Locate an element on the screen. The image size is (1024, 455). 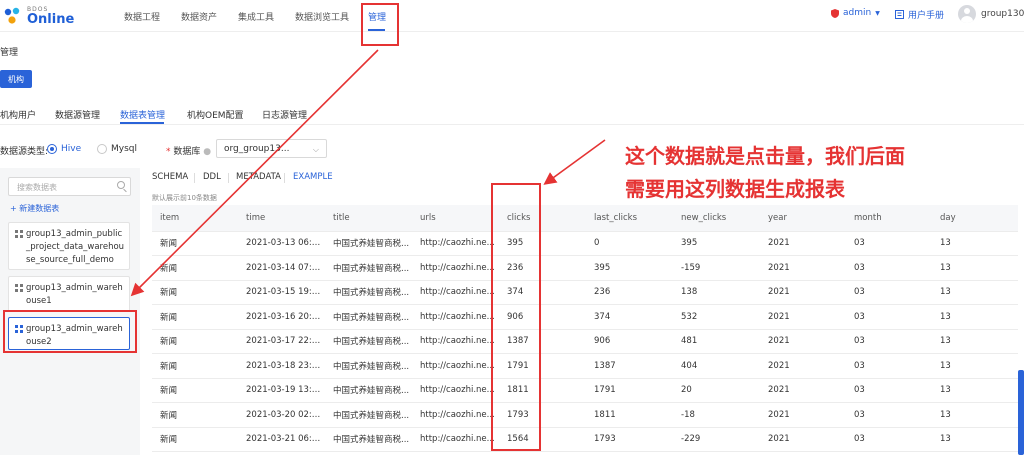
subtab-example: EXAMPLE is located at coordinates (313, 177).